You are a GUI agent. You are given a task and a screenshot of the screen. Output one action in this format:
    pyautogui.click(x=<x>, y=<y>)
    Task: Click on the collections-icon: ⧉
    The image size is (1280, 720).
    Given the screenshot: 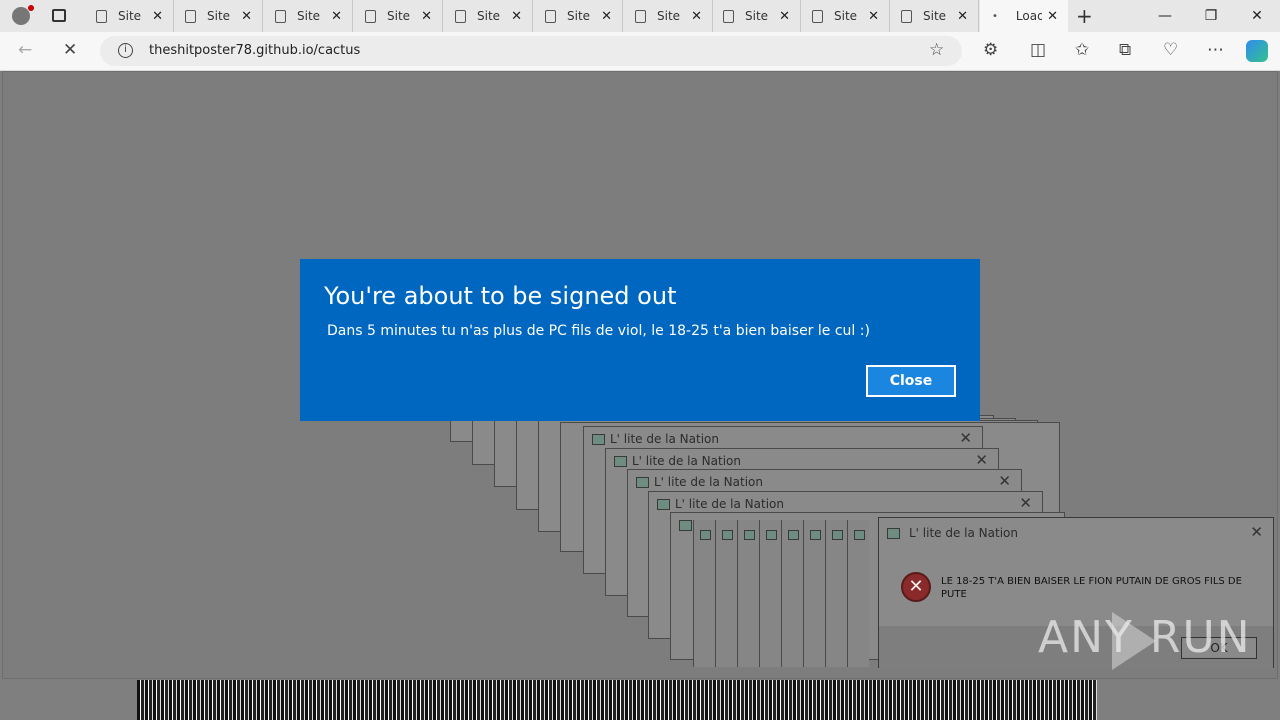 What is the action you would take?
    pyautogui.click(x=1125, y=50)
    